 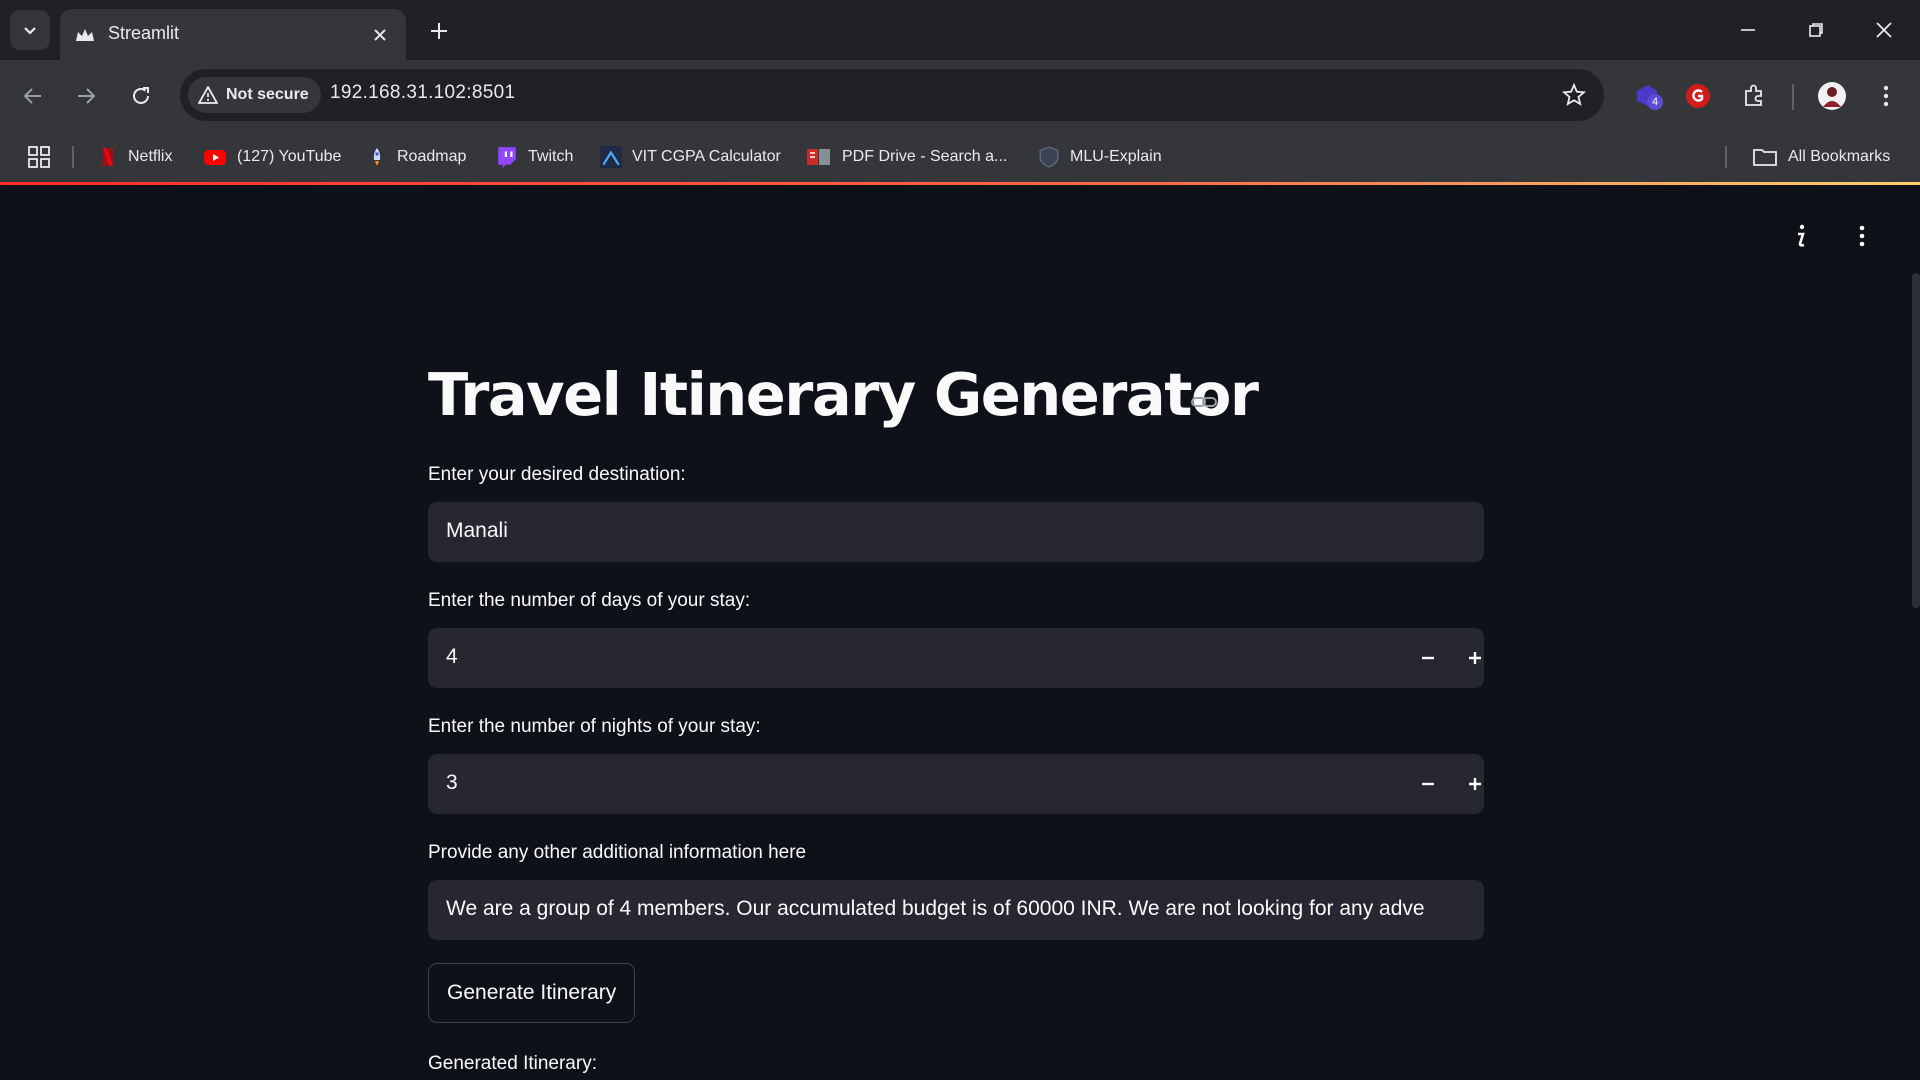 I want to click on generated-itinerary-label: Generated Itinerary:, so click(x=512, y=1063).